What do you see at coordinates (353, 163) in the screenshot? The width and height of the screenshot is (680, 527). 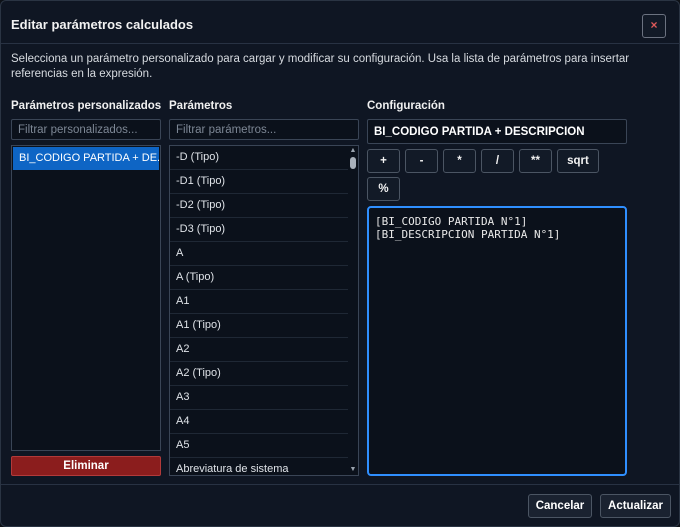 I see `scroll-thumb` at bounding box center [353, 163].